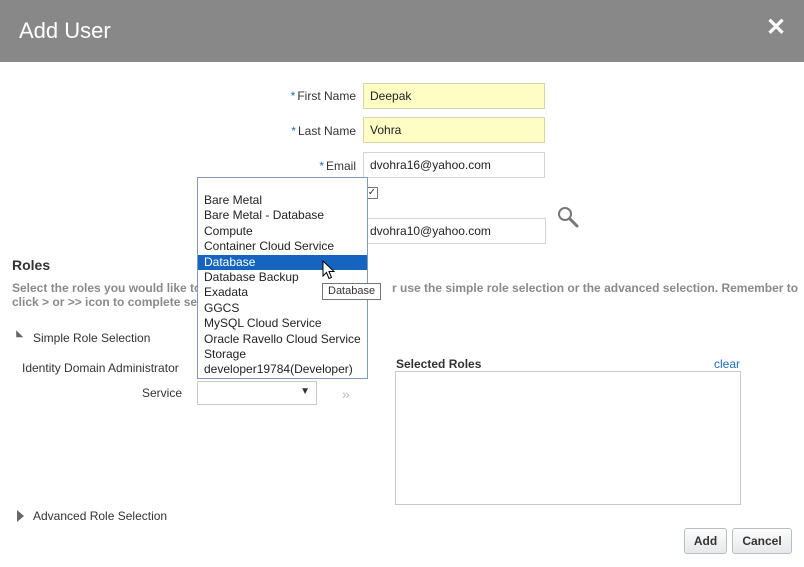  Describe the element at coordinates (776, 28) in the screenshot. I see `close-icon: ✕` at that location.